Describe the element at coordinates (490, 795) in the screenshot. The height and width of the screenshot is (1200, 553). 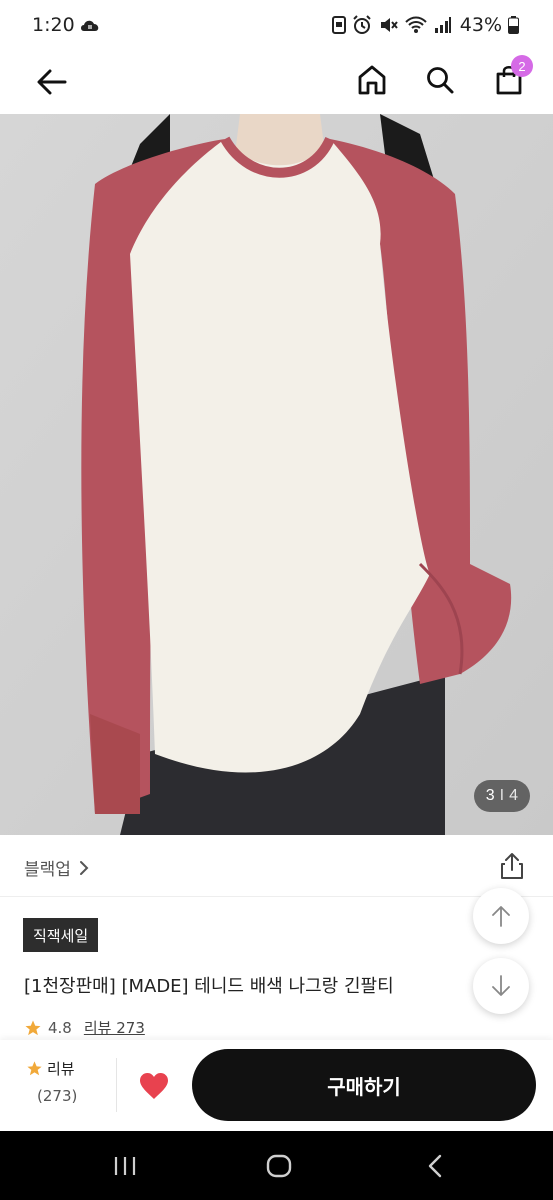
I see `image-counter-current: 3` at that location.